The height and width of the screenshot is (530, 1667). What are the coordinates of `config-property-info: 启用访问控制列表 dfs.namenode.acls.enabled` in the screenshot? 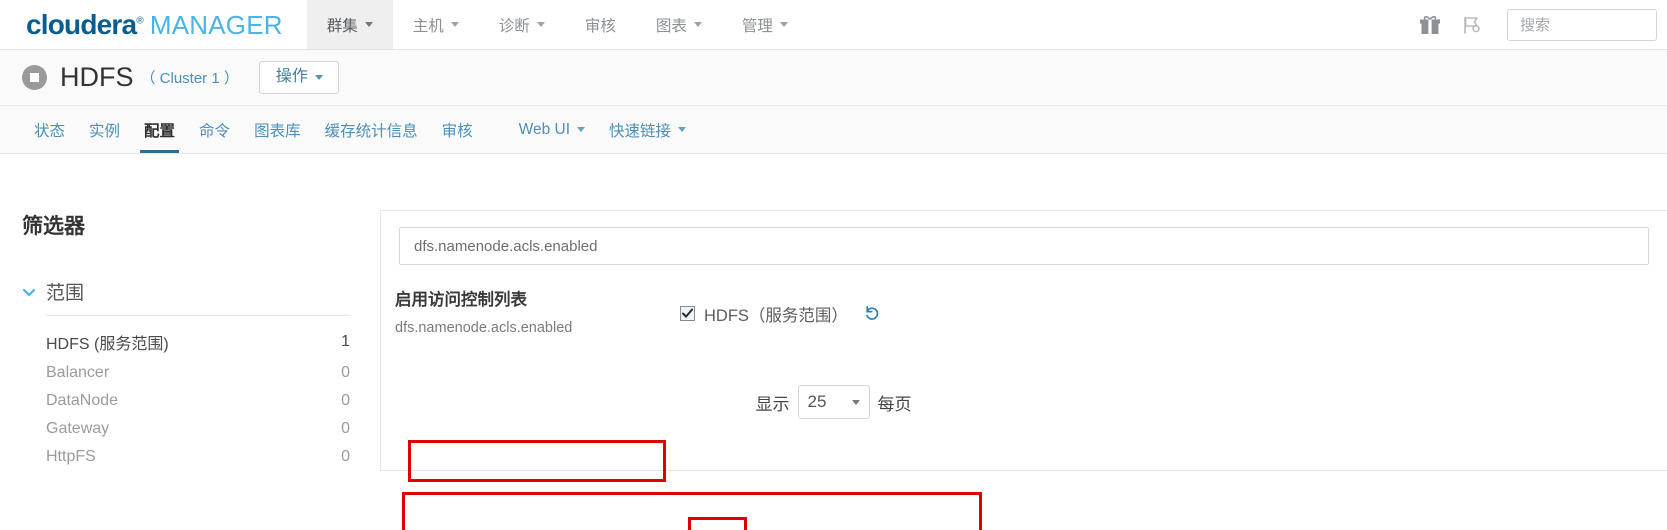 It's located at (537, 313).